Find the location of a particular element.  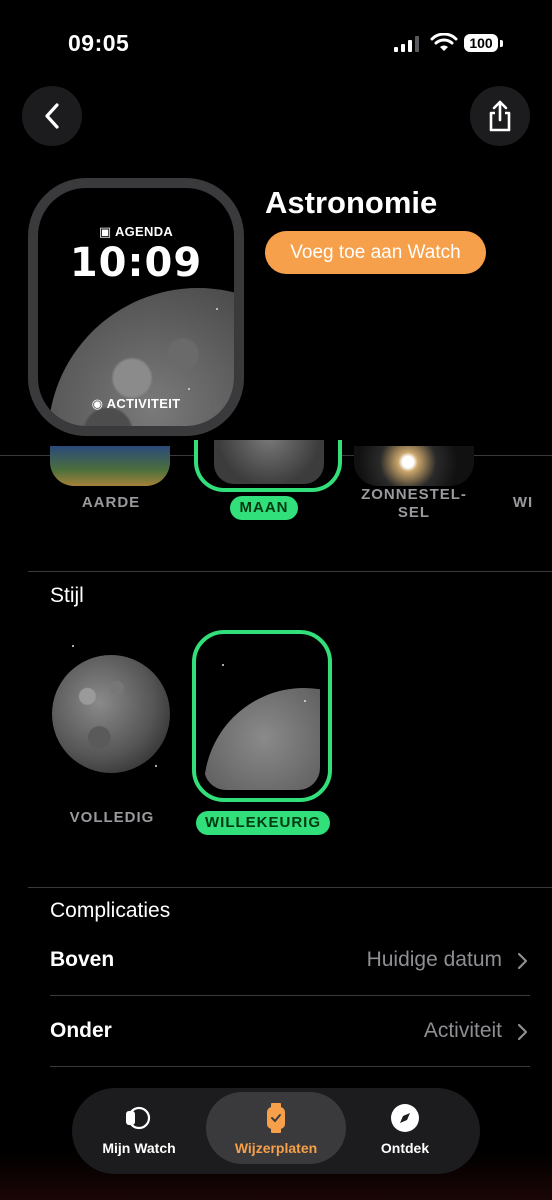

style-label-full: VOLLEDIG is located at coordinates (112, 817).